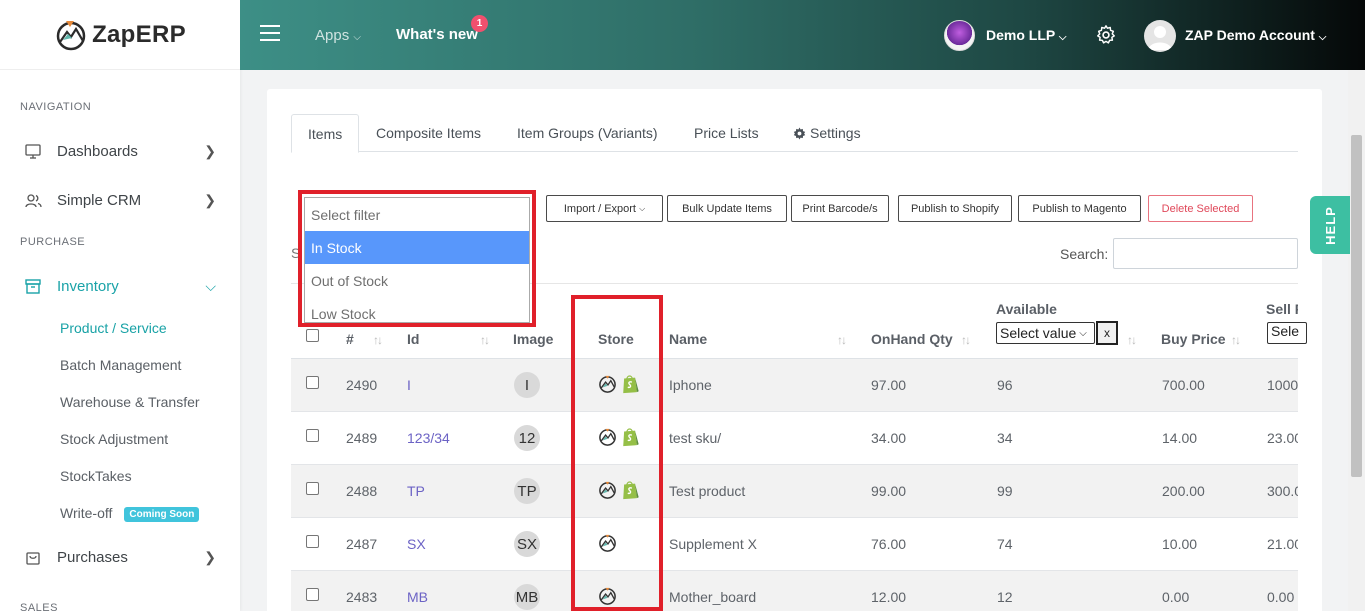 This screenshot has height=611, width=1365. I want to click on chevron-right-icon: ❯, so click(210, 199).